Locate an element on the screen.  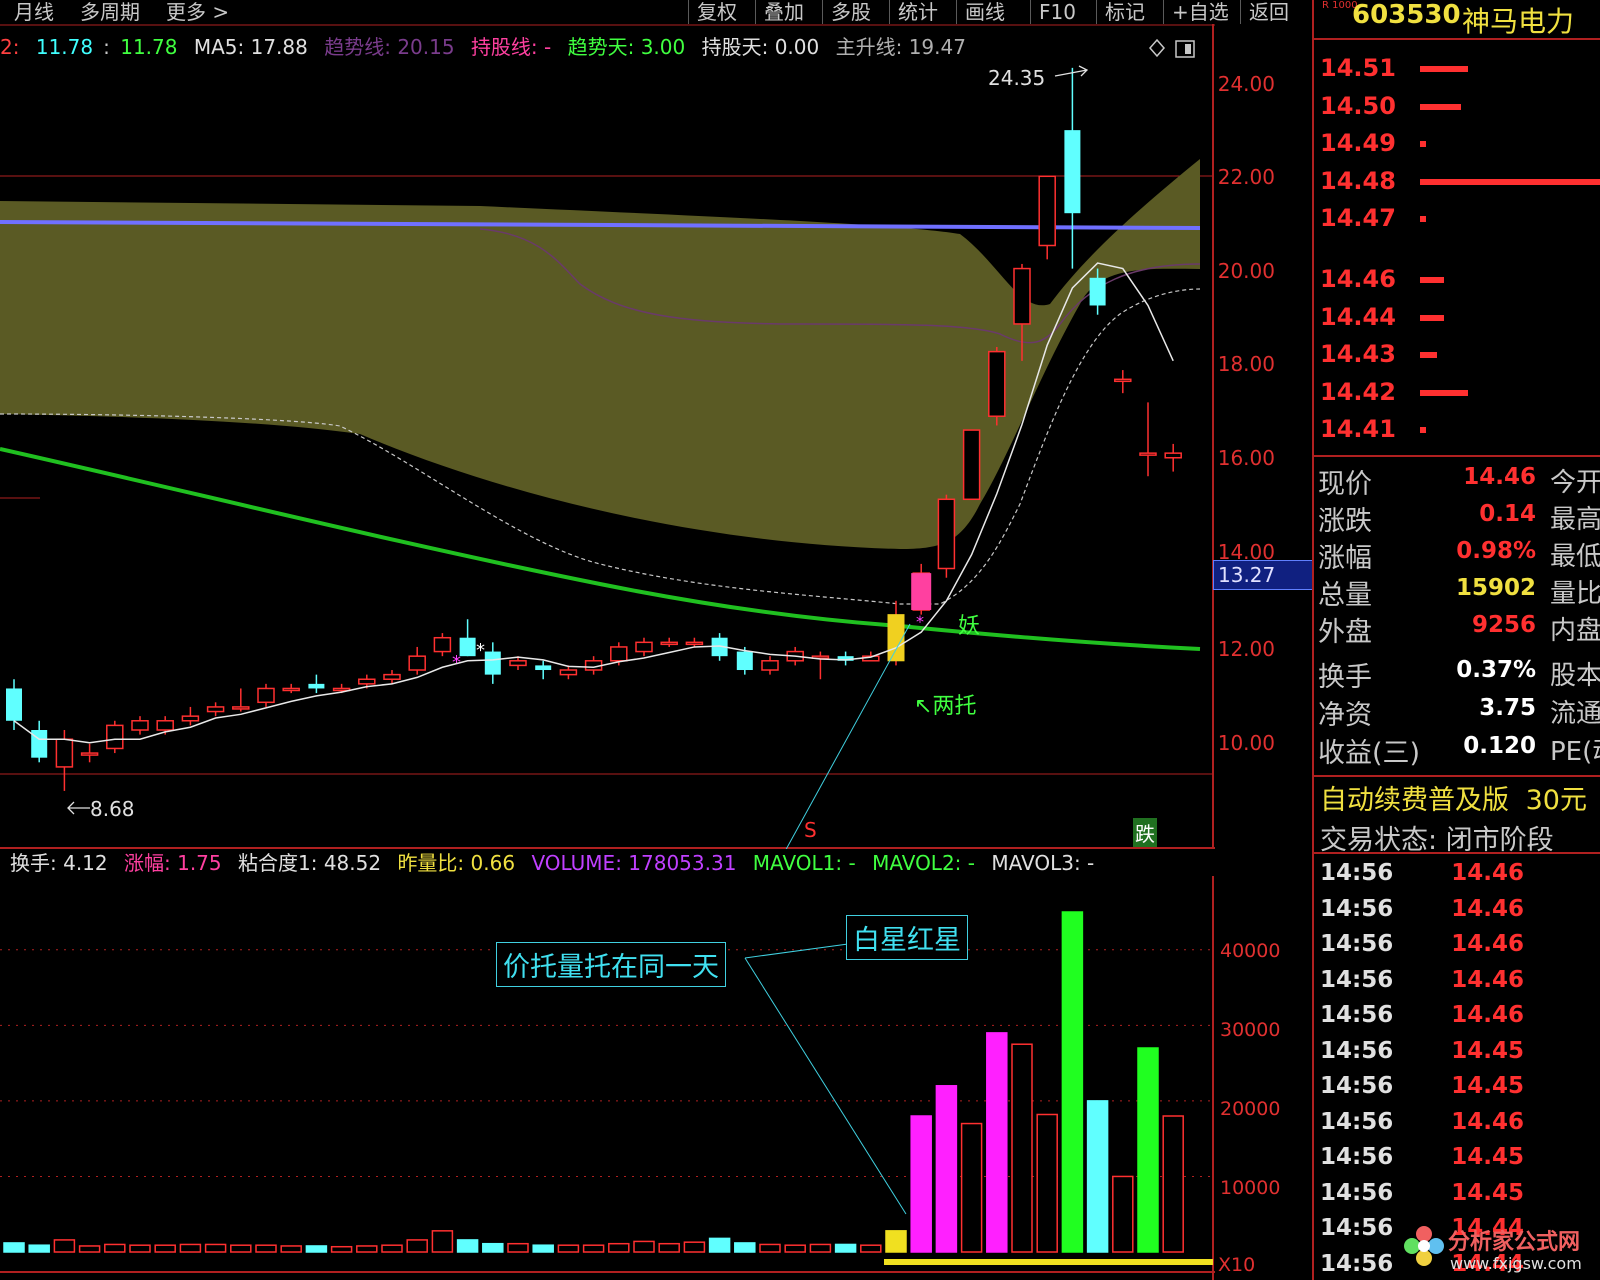
order-price: 14.41 is located at coordinates (1358, 429).